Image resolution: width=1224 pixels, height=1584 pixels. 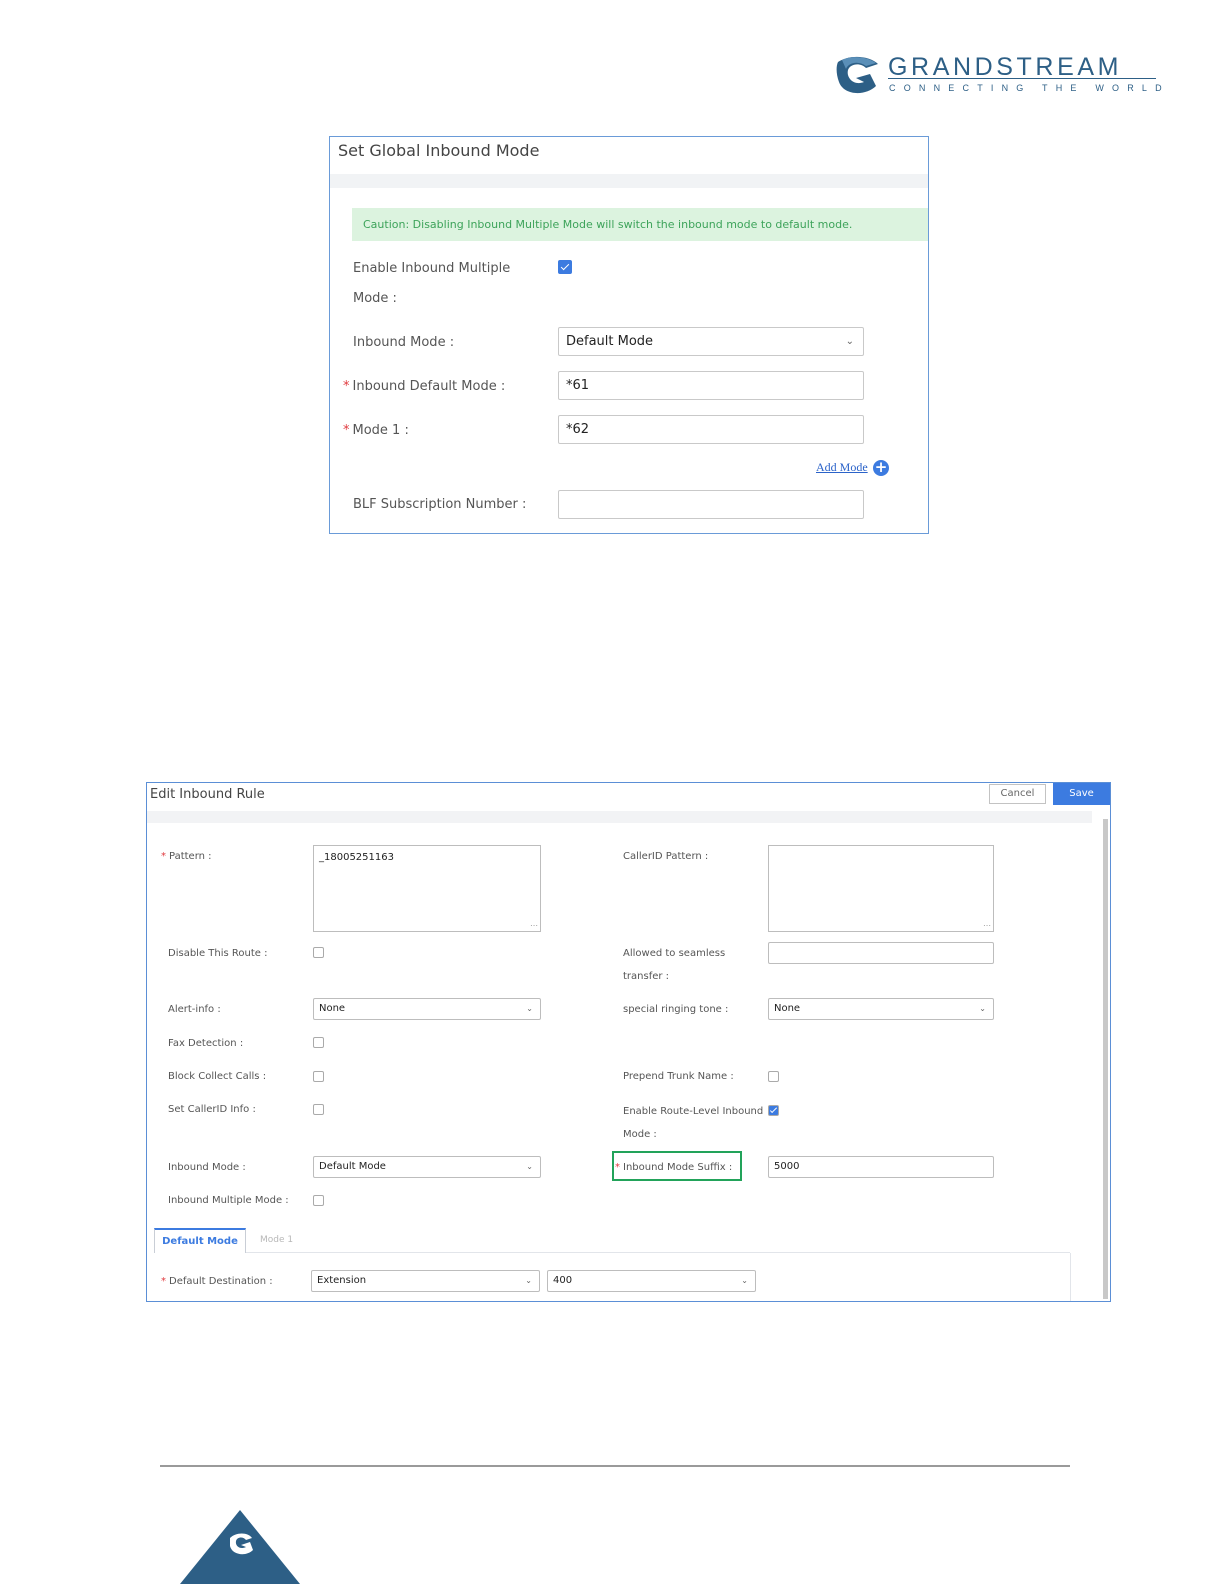 What do you see at coordinates (194, 1009) in the screenshot?
I see `alert-info-label: Alert-info :` at bounding box center [194, 1009].